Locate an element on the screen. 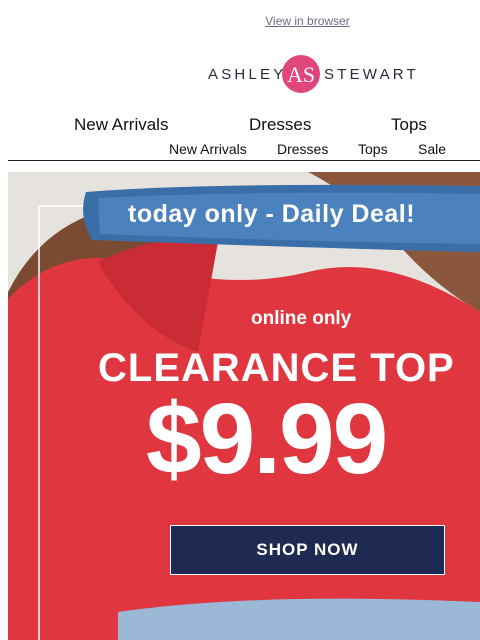  nav-divider is located at coordinates (244, 160).